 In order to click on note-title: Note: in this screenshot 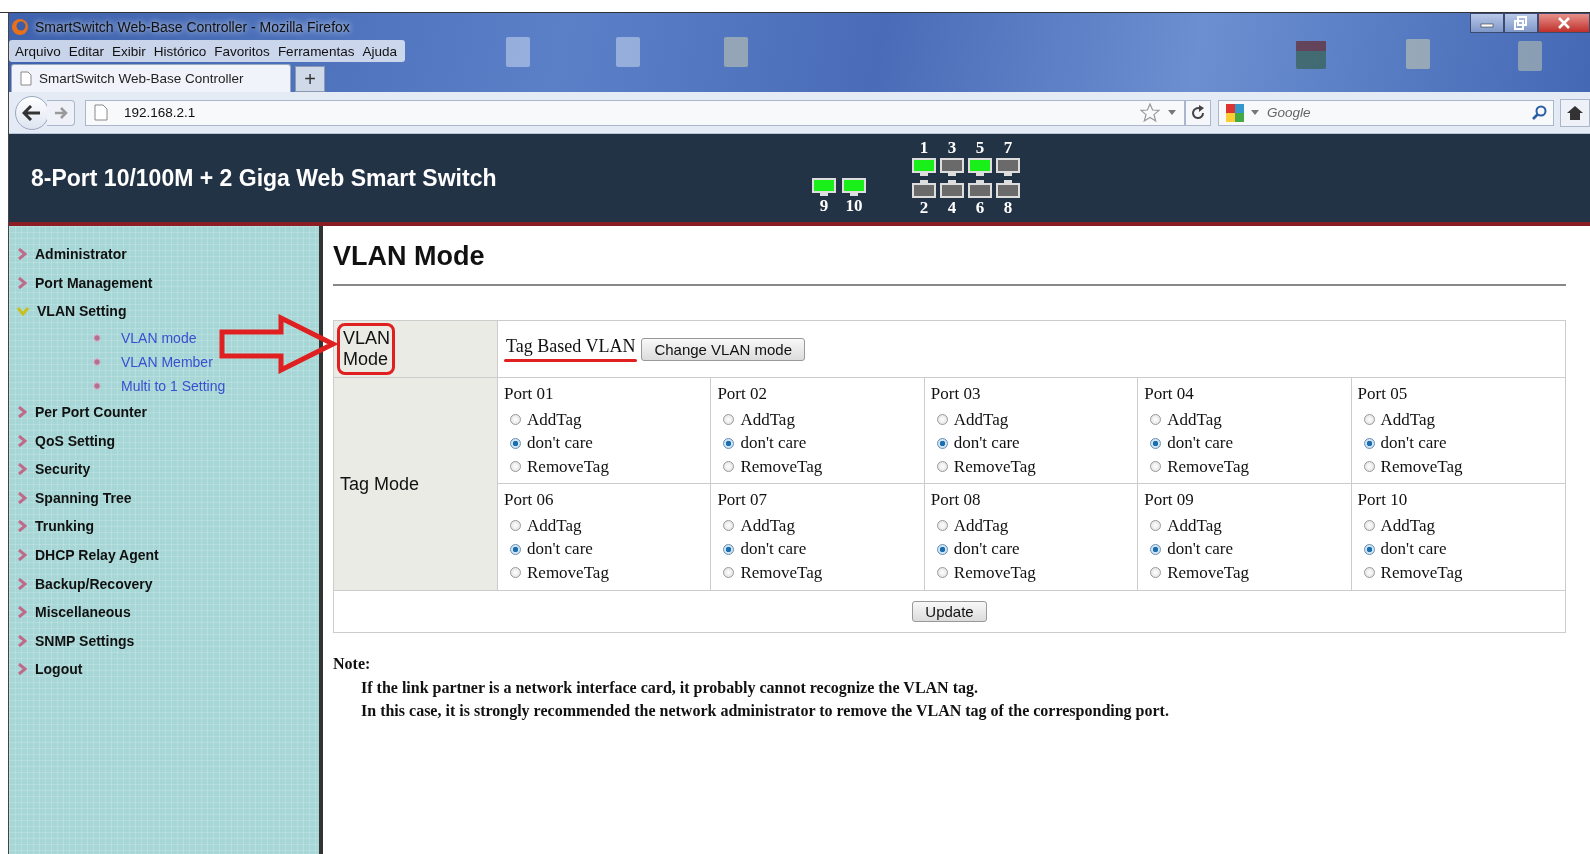, I will do `click(352, 664)`.